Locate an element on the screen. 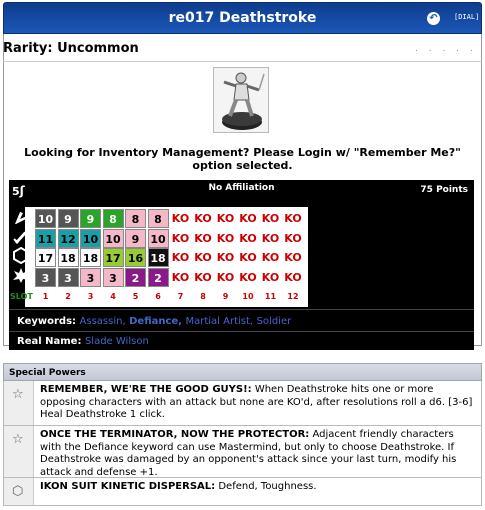 This screenshot has width=485, height=510. point-value: 75 Points is located at coordinates (444, 190).